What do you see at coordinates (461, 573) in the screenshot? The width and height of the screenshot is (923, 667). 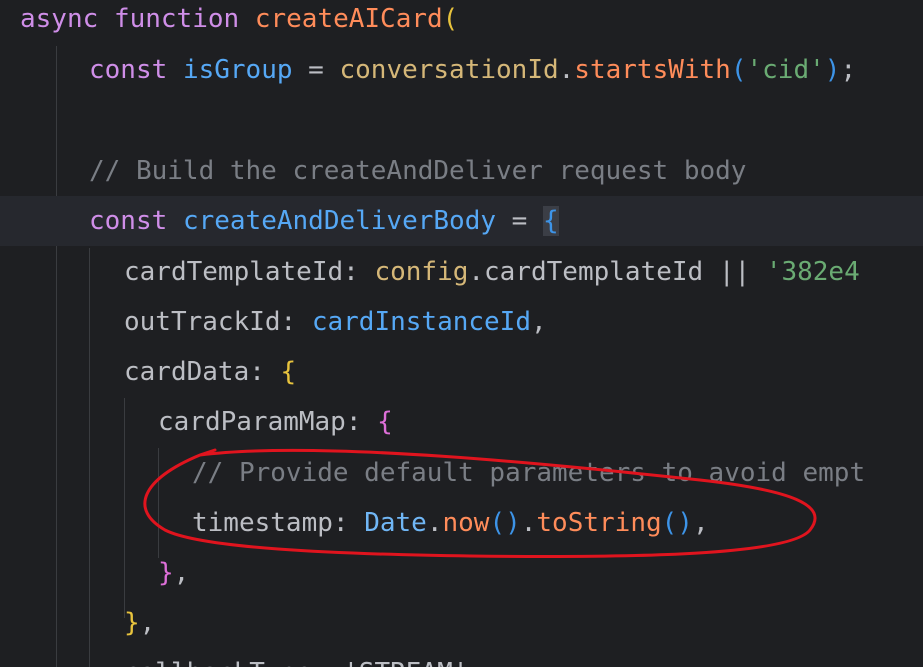 I see `code-line-12: },` at bounding box center [461, 573].